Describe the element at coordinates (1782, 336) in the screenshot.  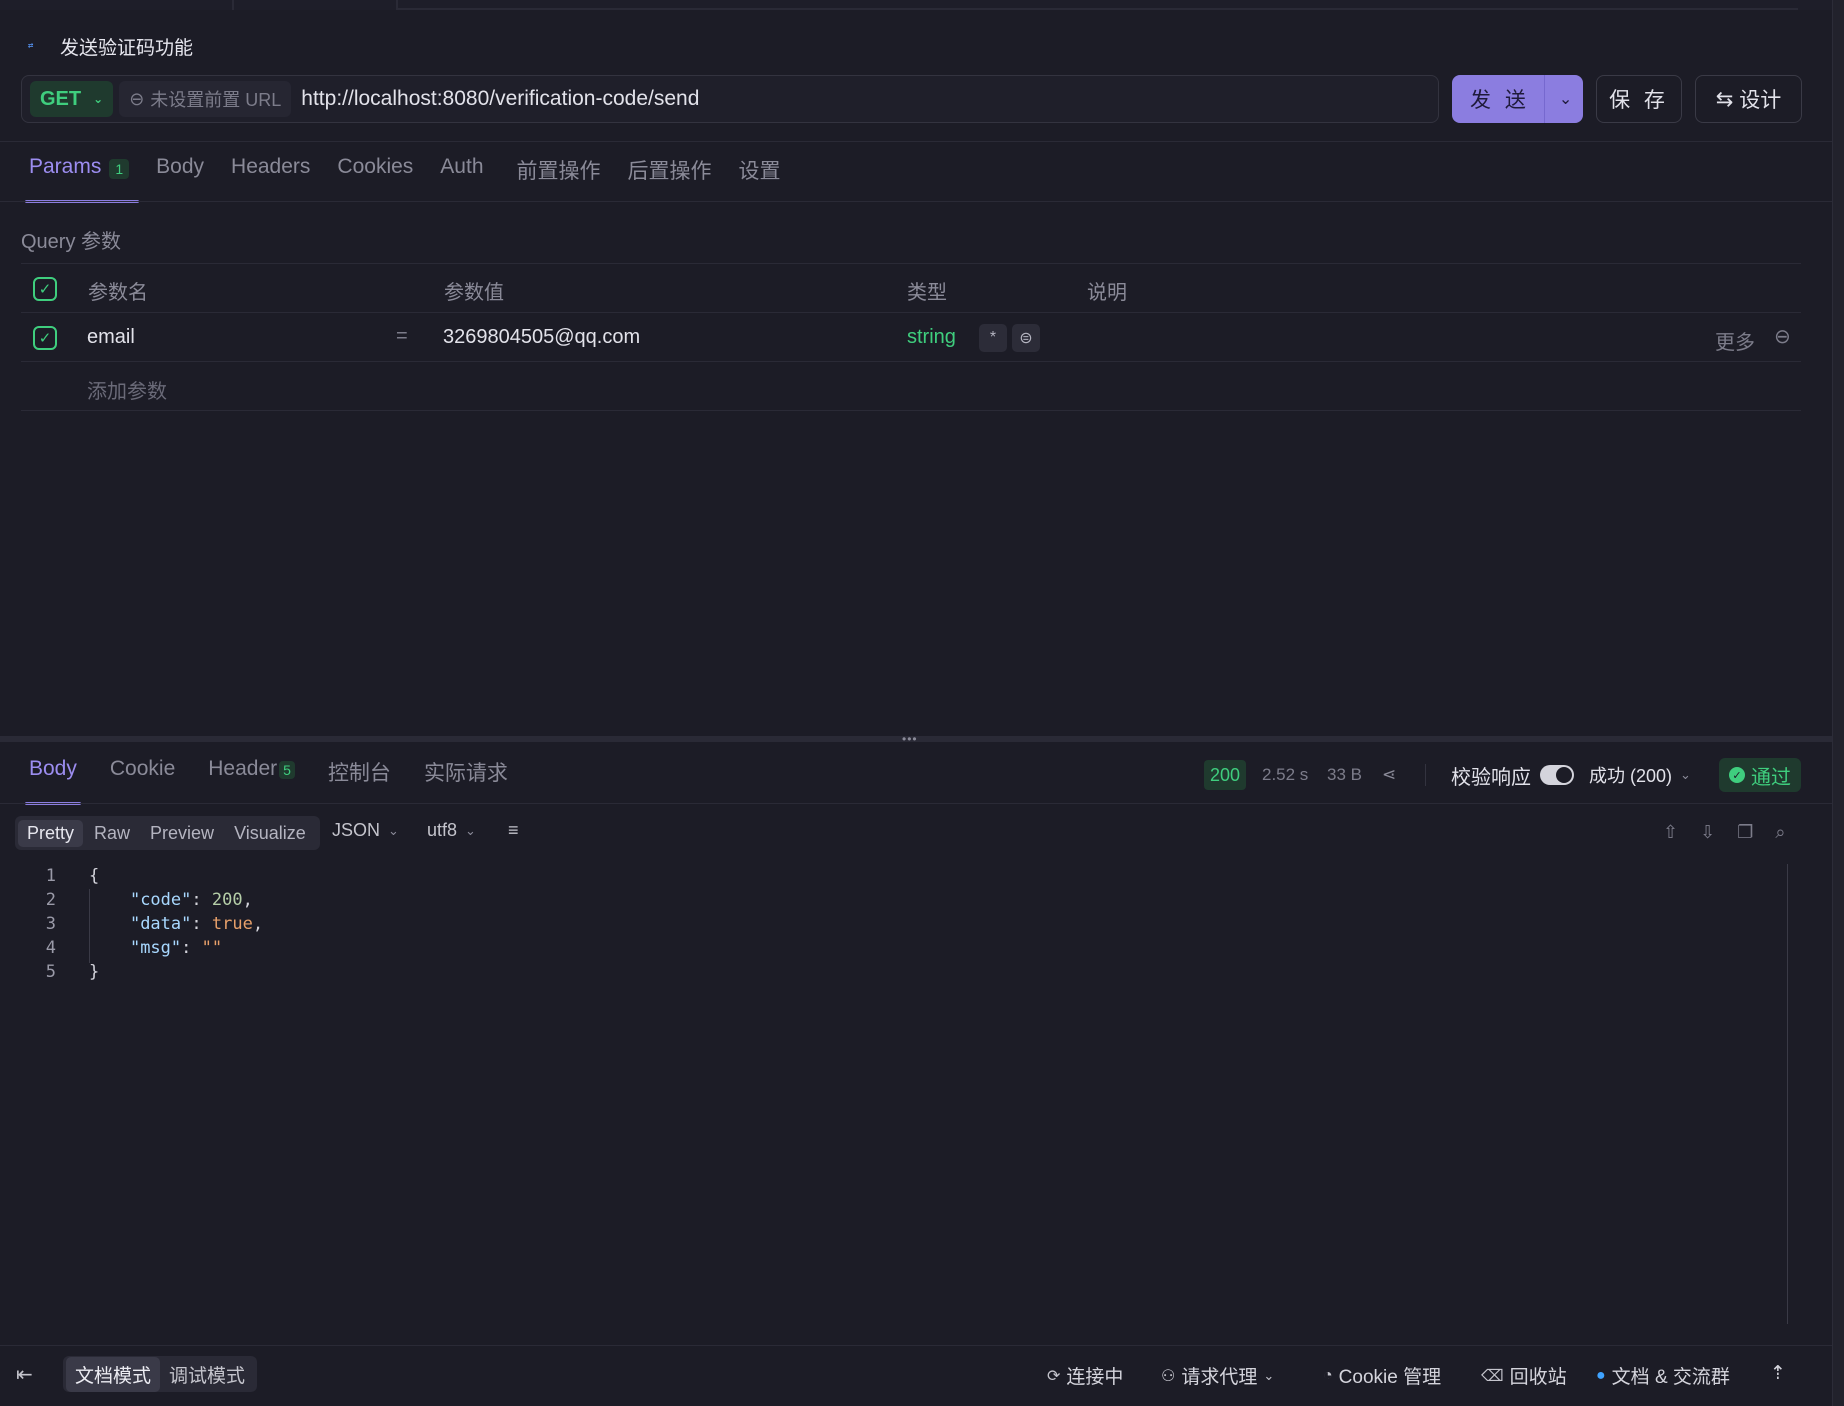
I see `remove-icon: ⊖` at that location.